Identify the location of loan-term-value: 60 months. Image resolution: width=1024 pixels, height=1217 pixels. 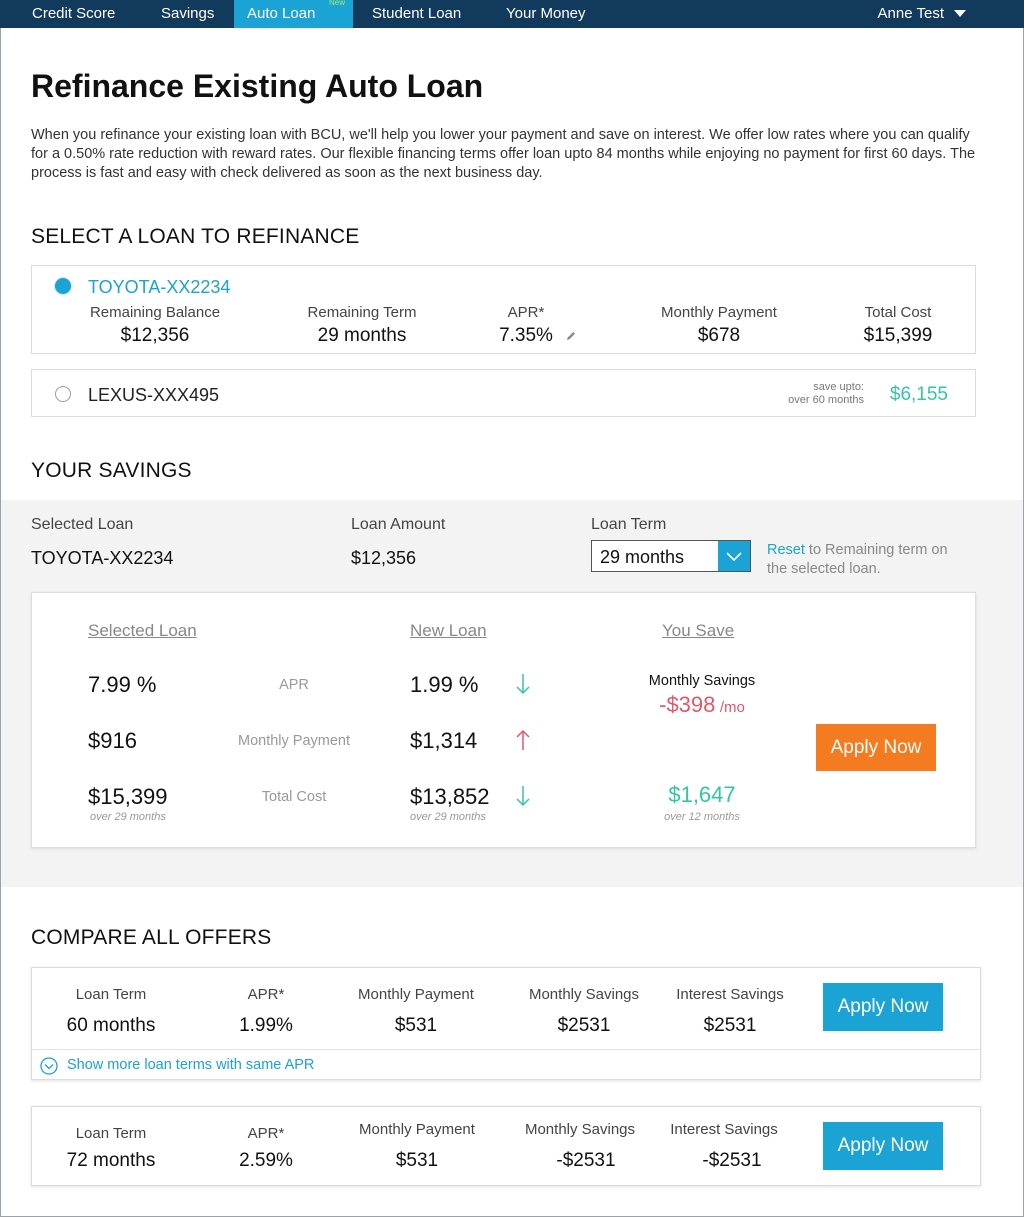
(111, 1025).